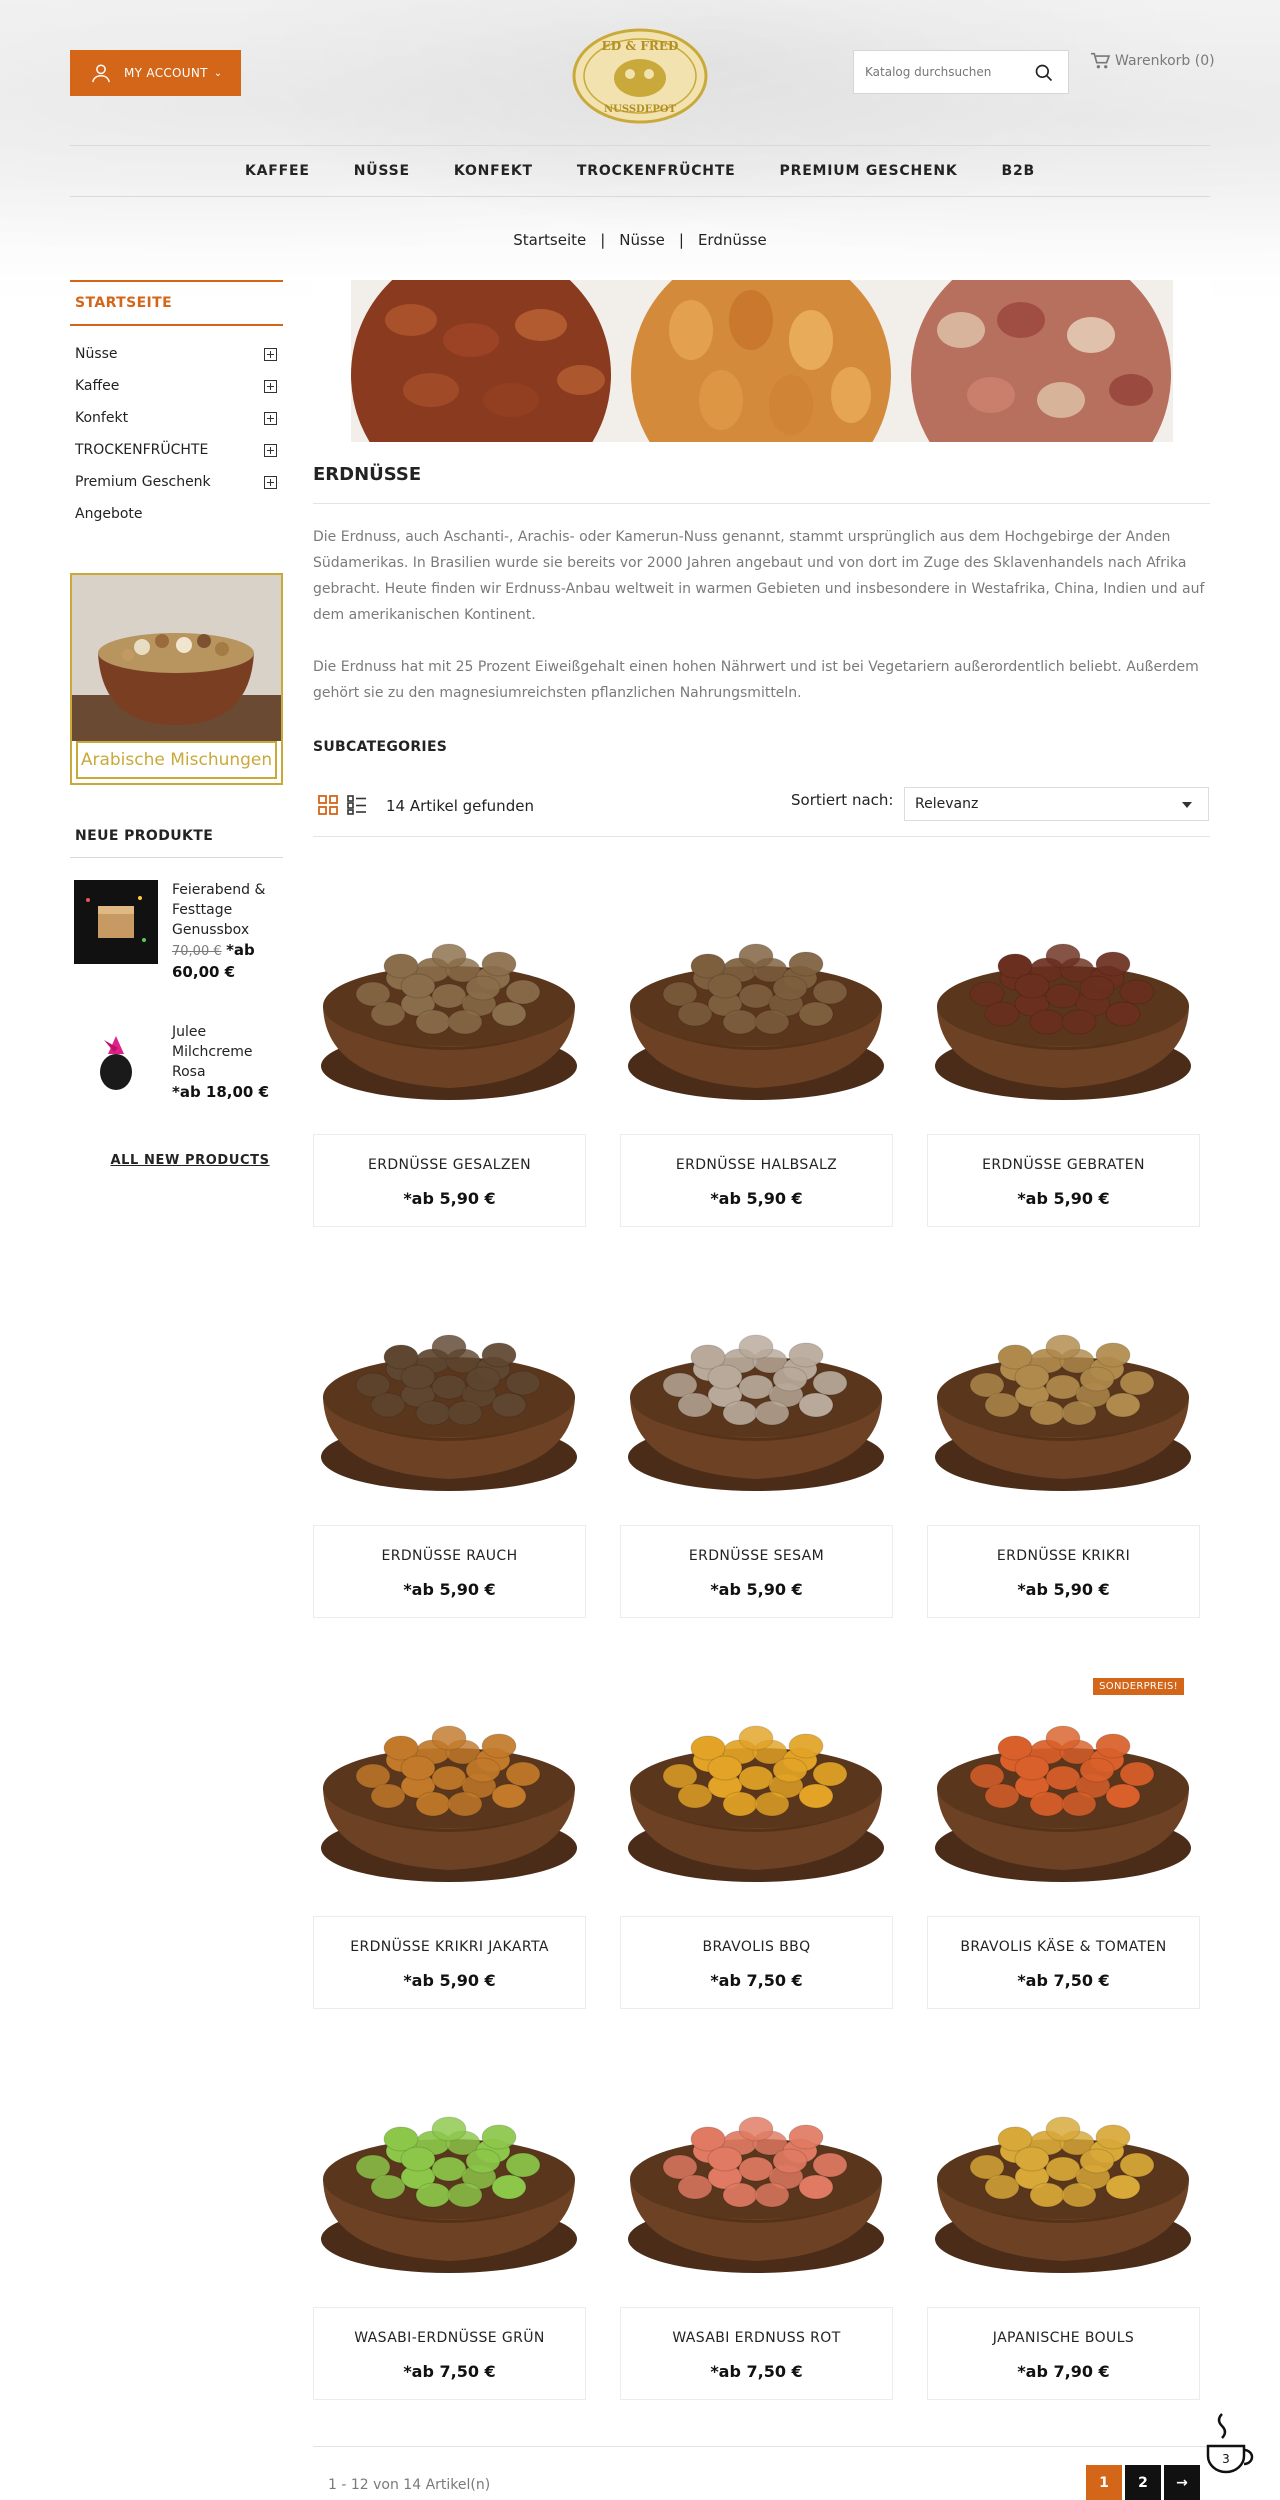 This screenshot has width=1280, height=2500. Describe the element at coordinates (101, 73) in the screenshot. I see `user-icon` at that location.